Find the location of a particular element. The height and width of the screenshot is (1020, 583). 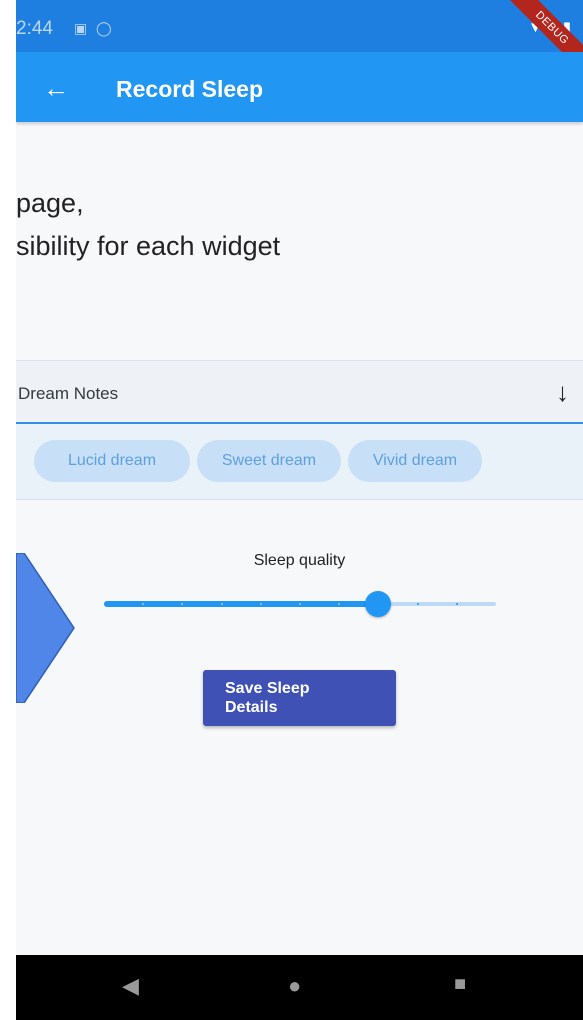

instruction-line-2: sibility for each widget is located at coordinates (148, 246).